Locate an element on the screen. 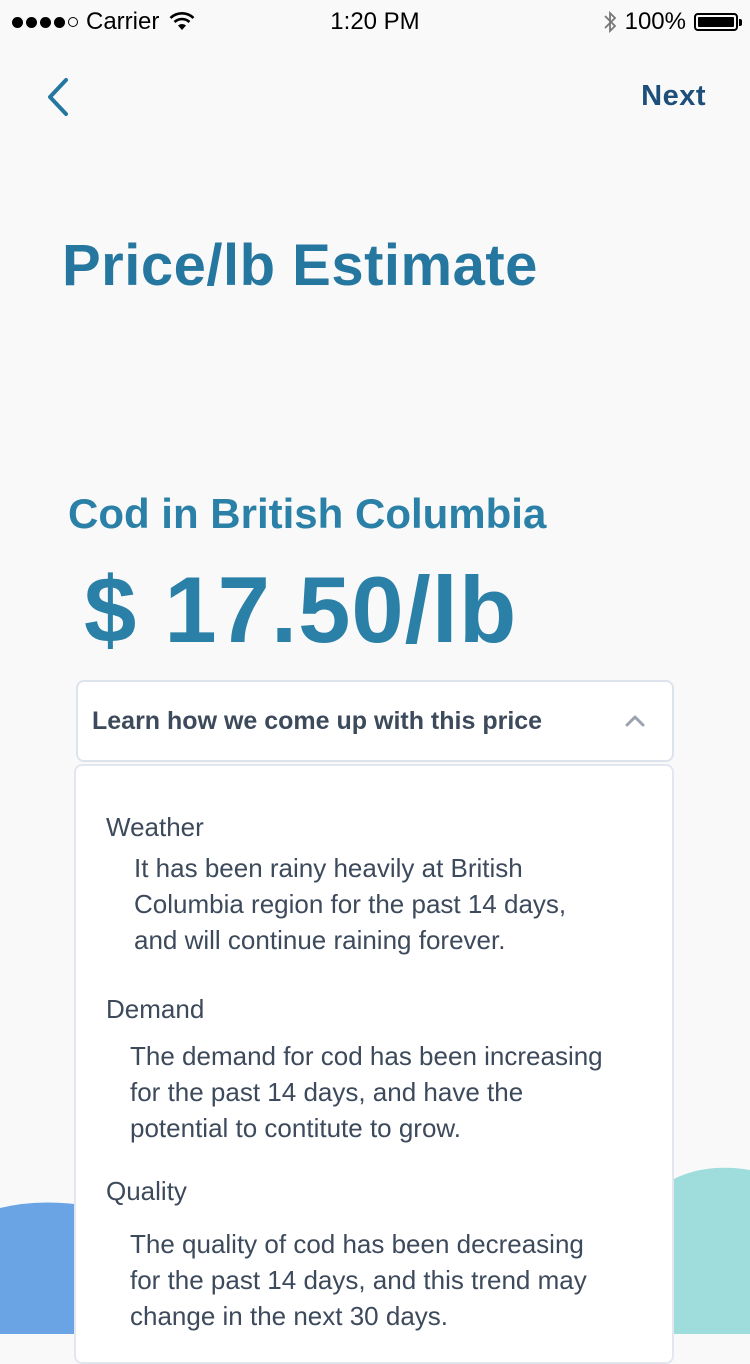 The image size is (750, 1364). price-explanation-toggle: Learn how we come up with this price is located at coordinates (375, 721).